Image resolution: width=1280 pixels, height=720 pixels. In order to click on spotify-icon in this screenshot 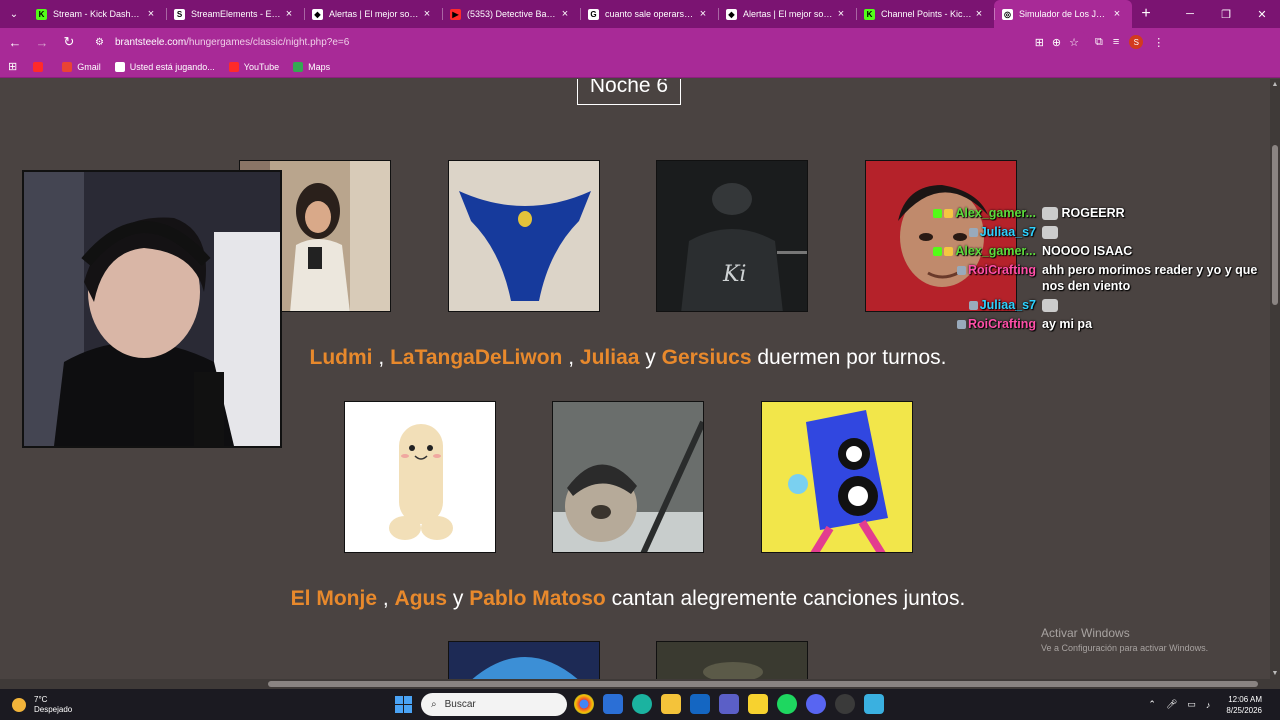, I will do `click(787, 704)`.